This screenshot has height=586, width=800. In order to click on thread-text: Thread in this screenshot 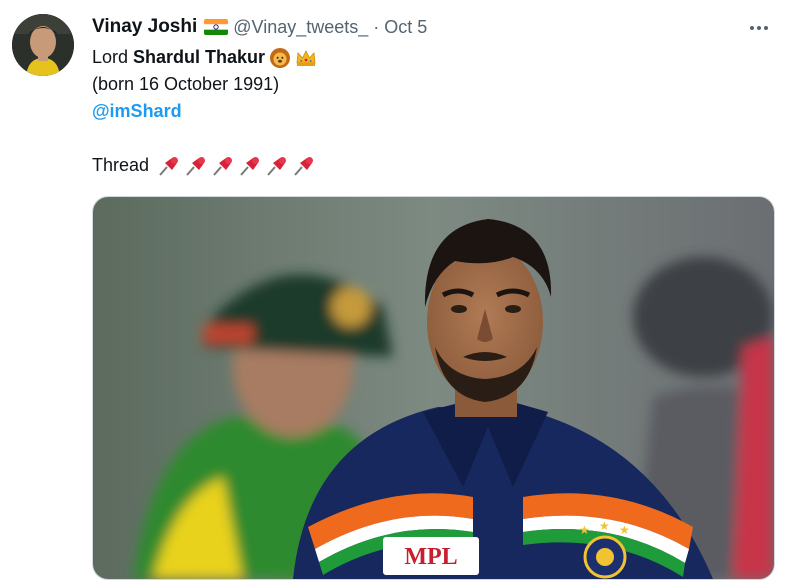, I will do `click(121, 165)`.